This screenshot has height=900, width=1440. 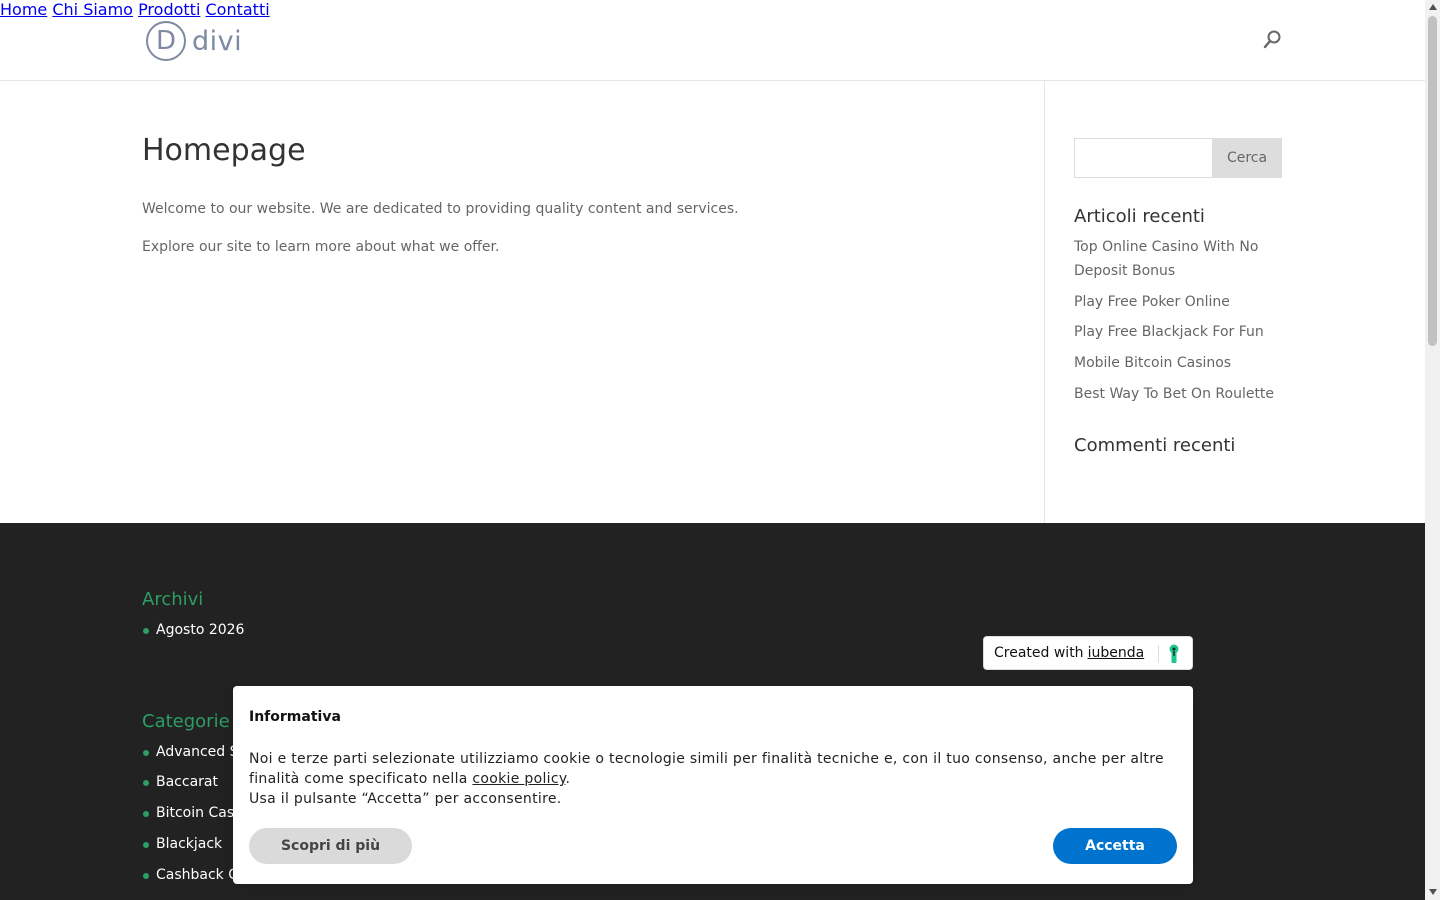 What do you see at coordinates (1115, 846) in the screenshot?
I see `accept-button: Accetta` at bounding box center [1115, 846].